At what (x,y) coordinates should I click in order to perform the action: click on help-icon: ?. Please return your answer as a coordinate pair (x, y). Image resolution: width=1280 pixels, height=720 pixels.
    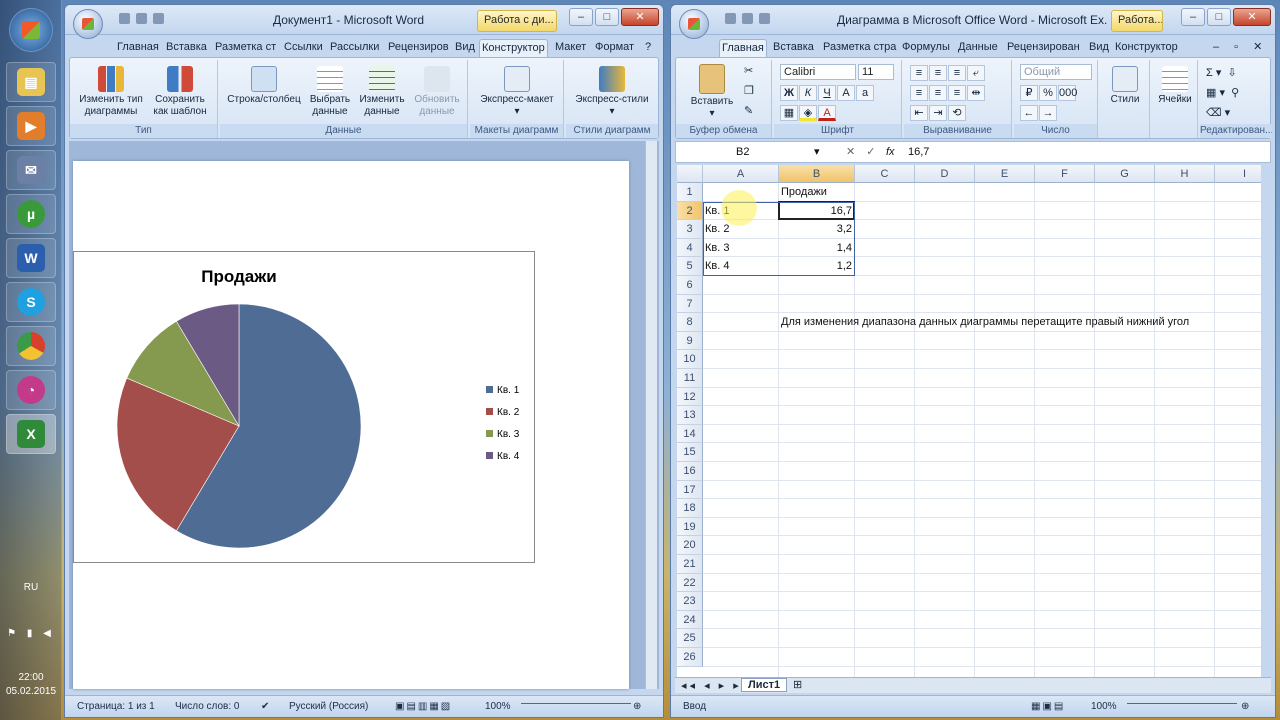
    Looking at the image, I should click on (648, 48).